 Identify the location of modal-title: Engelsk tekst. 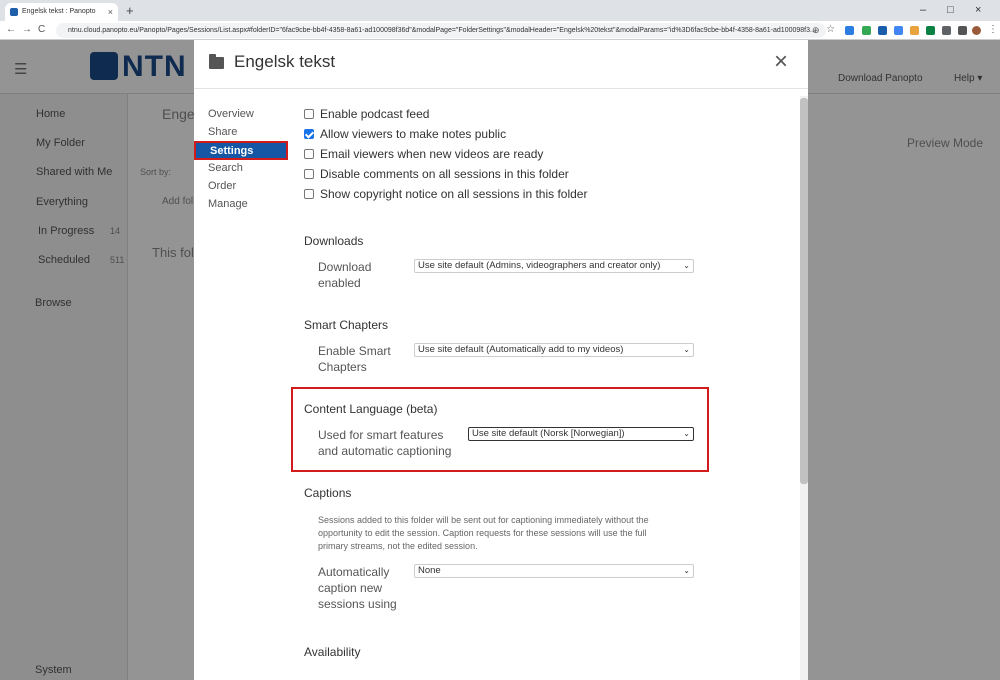
(285, 61).